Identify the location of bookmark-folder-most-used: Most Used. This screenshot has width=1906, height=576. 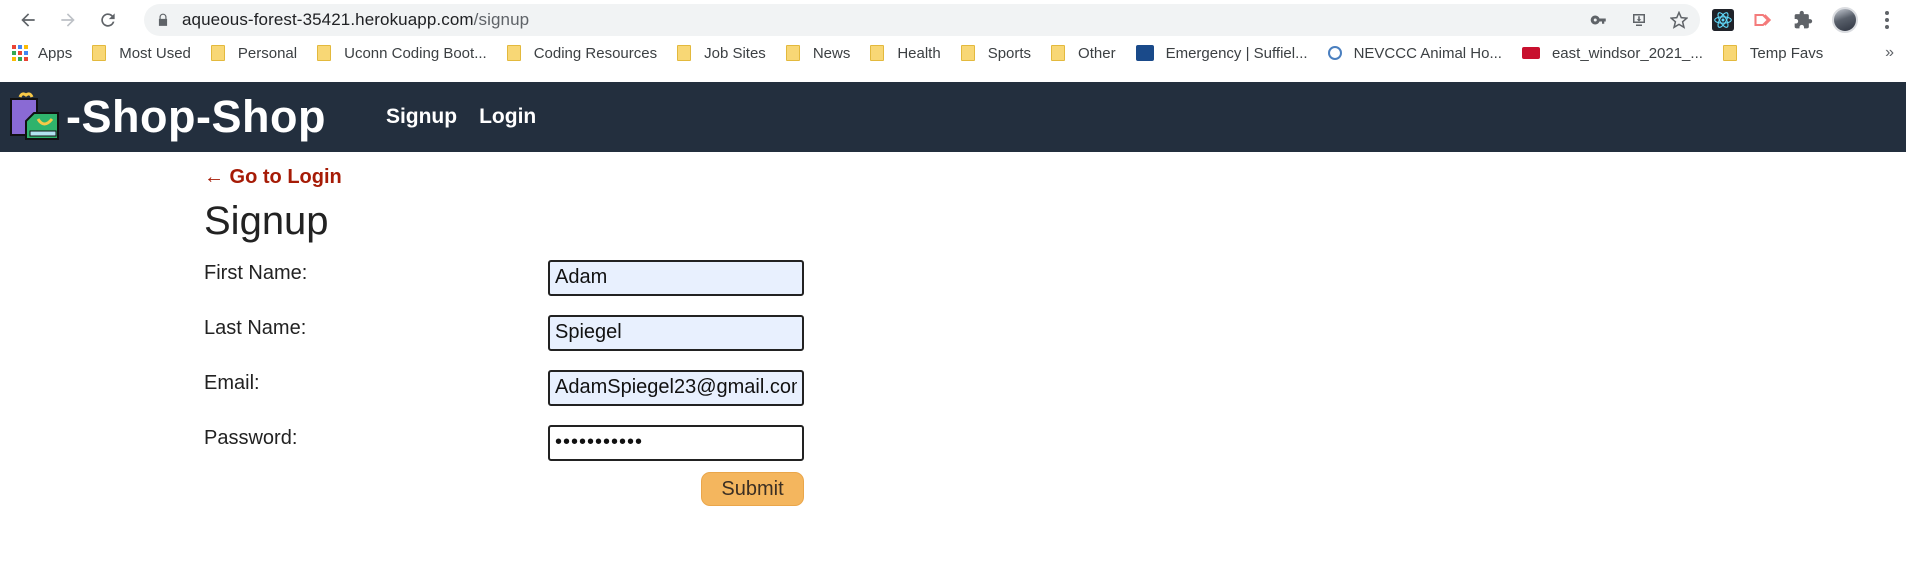
(141, 53).